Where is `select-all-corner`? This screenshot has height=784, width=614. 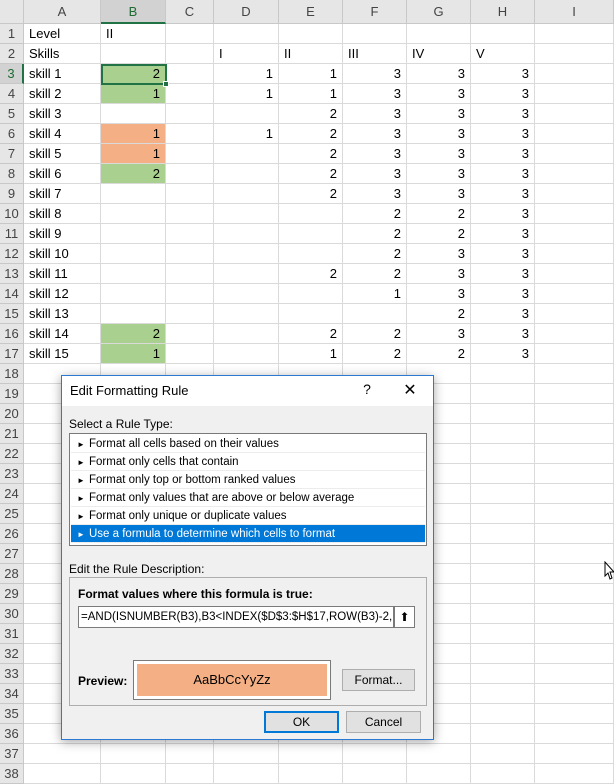
select-all-corner is located at coordinates (12, 12).